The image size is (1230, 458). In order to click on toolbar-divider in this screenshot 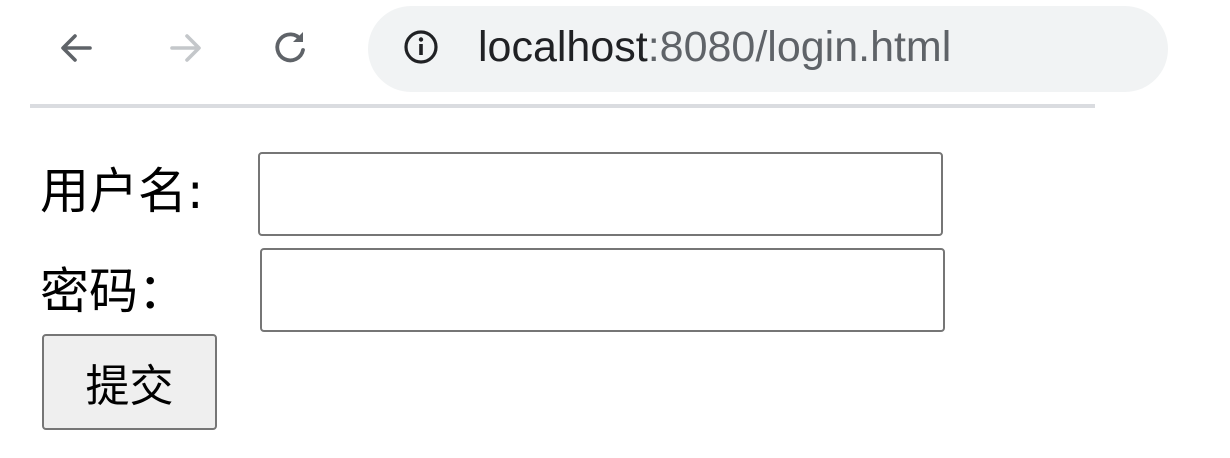, I will do `click(562, 106)`.